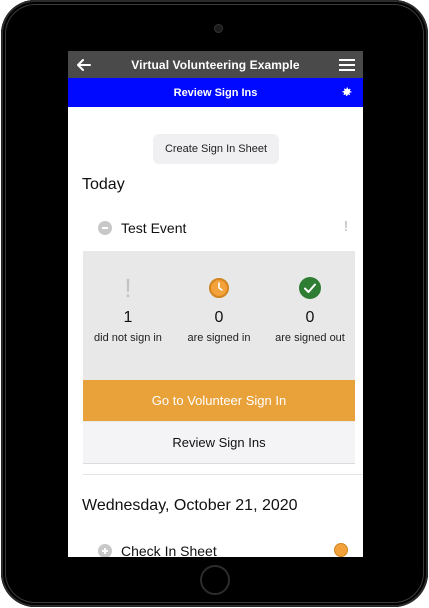 The height and width of the screenshot is (608, 429). I want to click on section-divider, so click(223, 474).